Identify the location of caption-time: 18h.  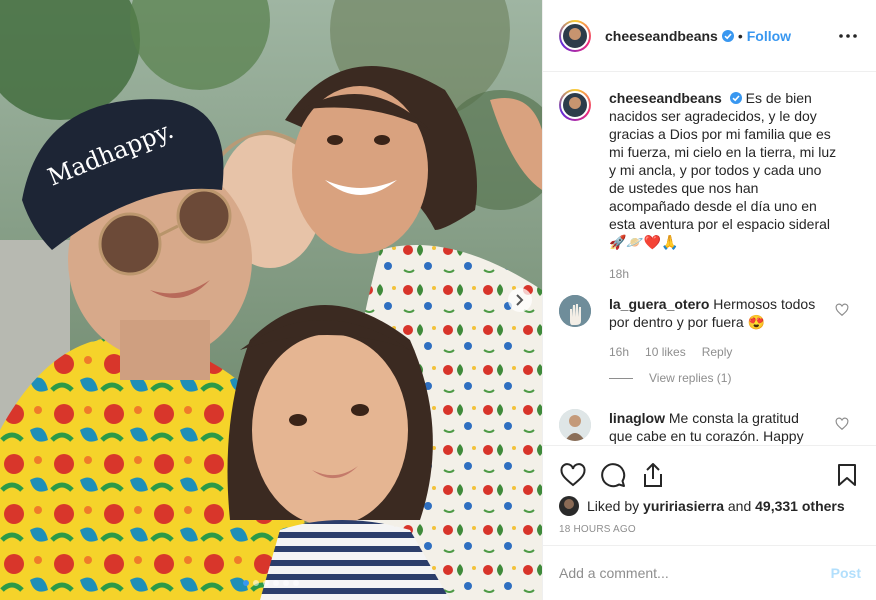
(619, 274).